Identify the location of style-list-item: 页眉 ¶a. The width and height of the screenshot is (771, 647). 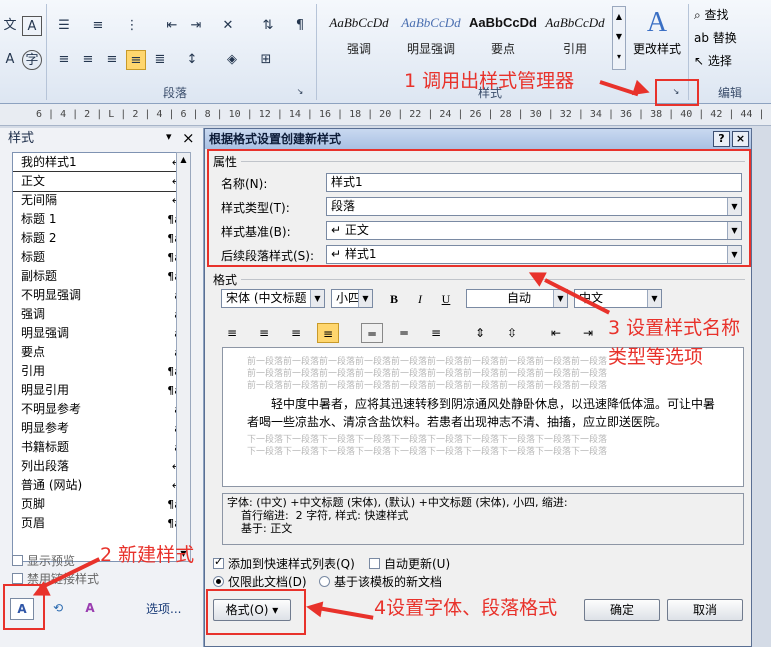
(101, 523).